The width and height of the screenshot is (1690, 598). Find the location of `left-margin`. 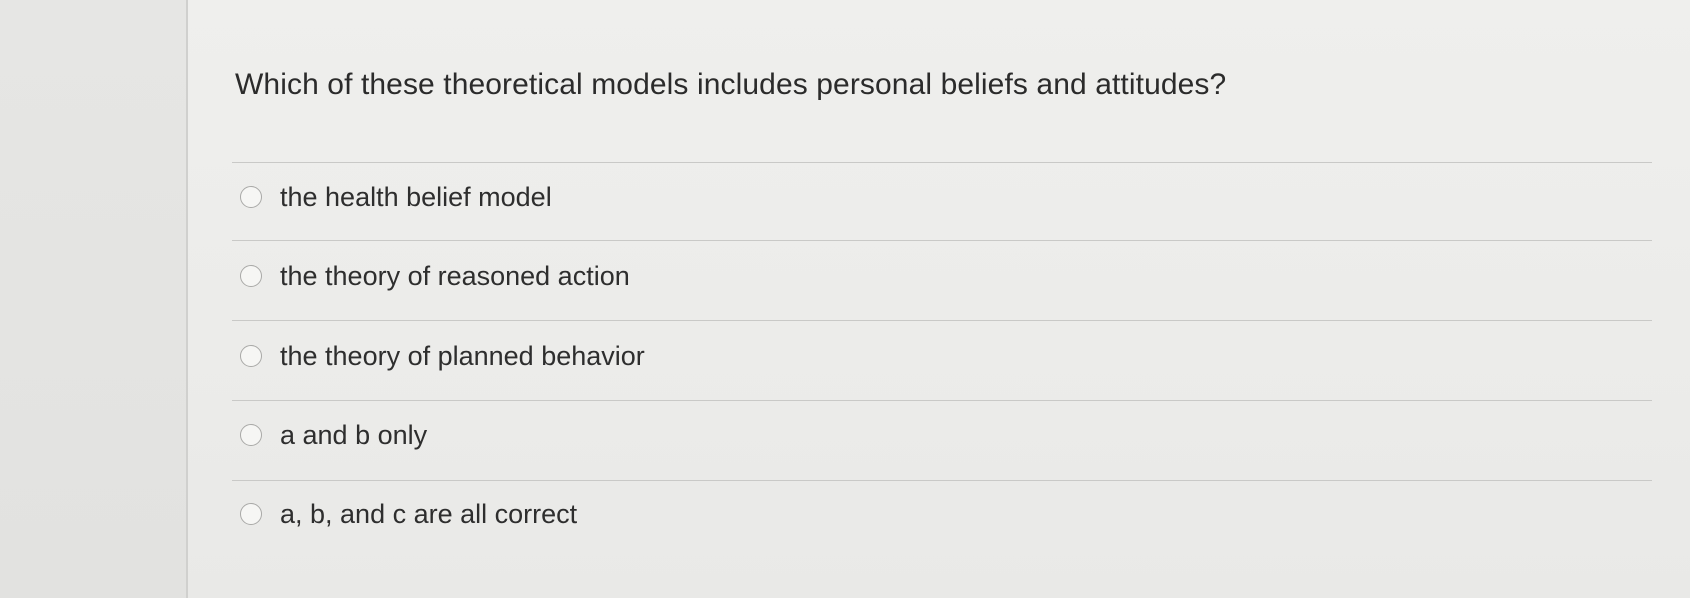

left-margin is located at coordinates (93, 299).